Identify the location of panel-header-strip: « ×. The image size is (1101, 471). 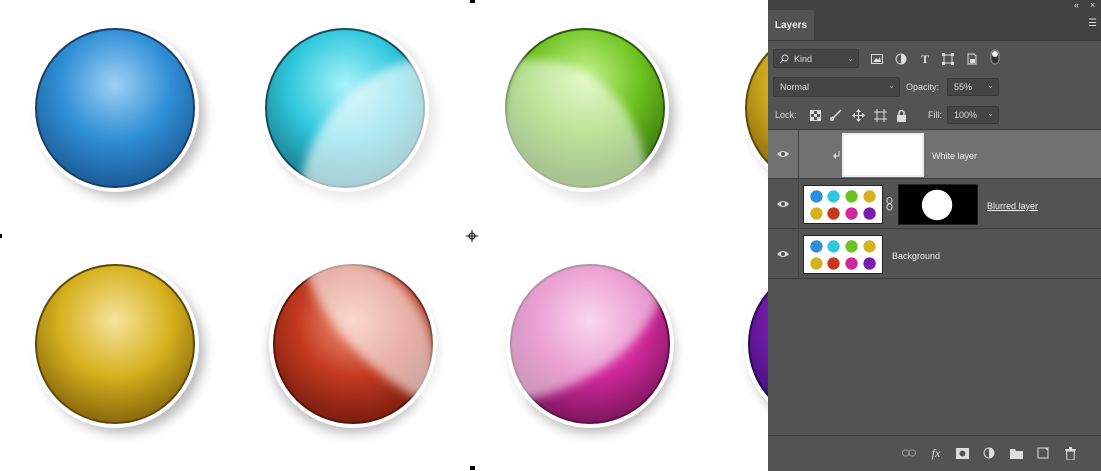
(934, 5).